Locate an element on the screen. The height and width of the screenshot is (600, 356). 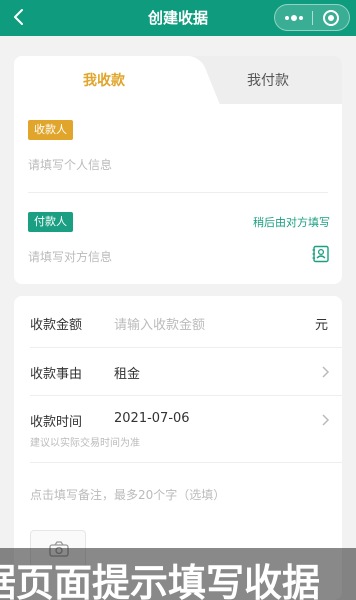
top-bar: 创建收据 is located at coordinates (178, 18).